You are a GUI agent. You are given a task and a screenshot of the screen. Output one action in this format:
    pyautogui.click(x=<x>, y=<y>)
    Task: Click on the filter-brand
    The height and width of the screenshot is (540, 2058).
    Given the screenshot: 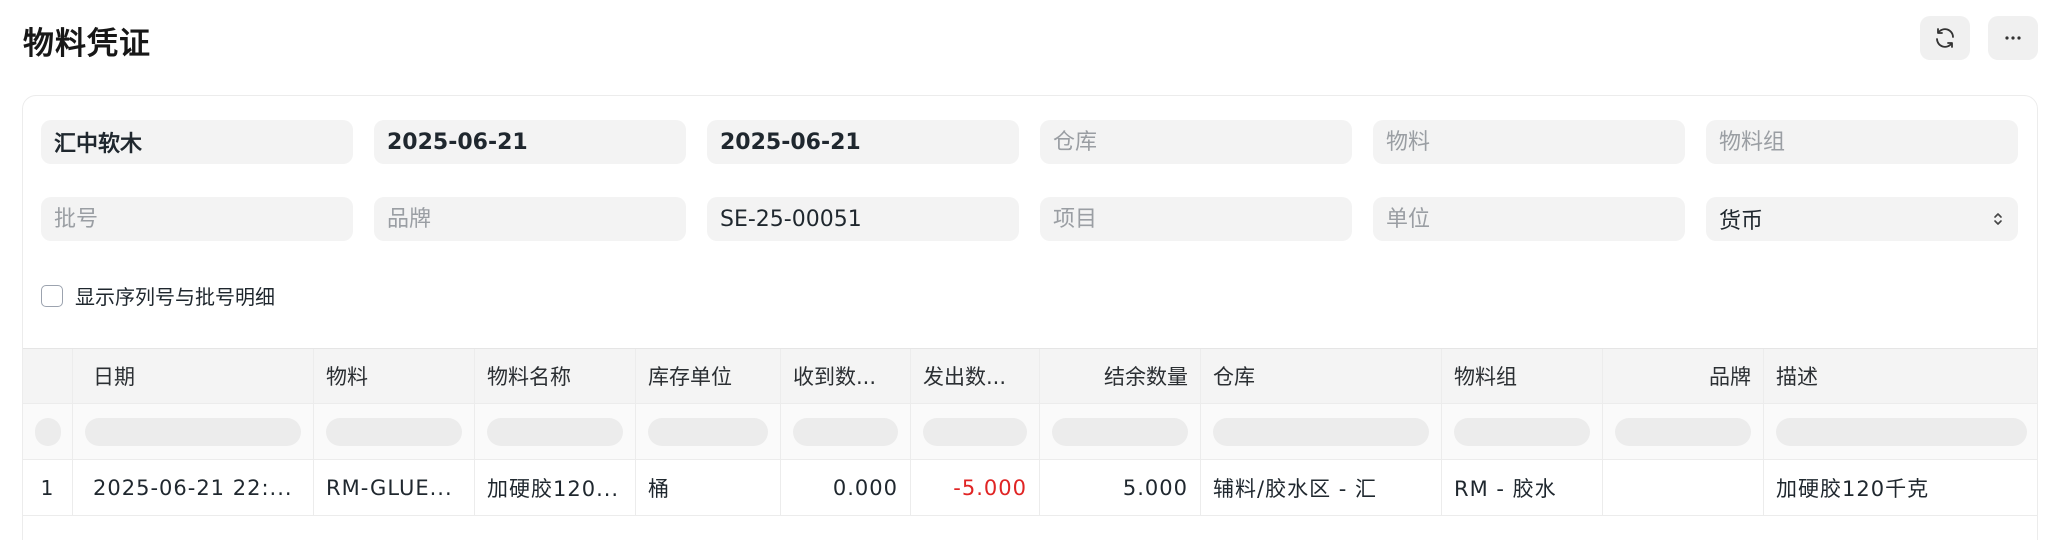 What is the action you would take?
    pyautogui.click(x=1683, y=431)
    